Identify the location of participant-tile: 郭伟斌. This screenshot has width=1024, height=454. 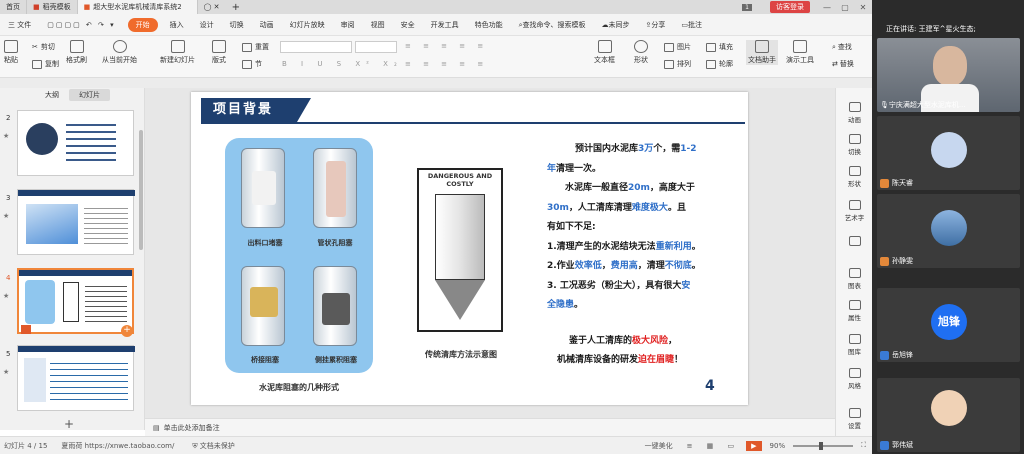
(948, 415).